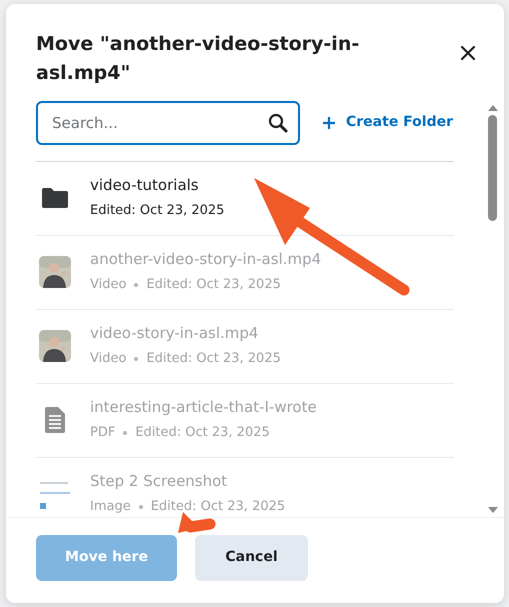 Image resolution: width=509 pixels, height=607 pixels. I want to click on scroll-up-icon, so click(493, 107).